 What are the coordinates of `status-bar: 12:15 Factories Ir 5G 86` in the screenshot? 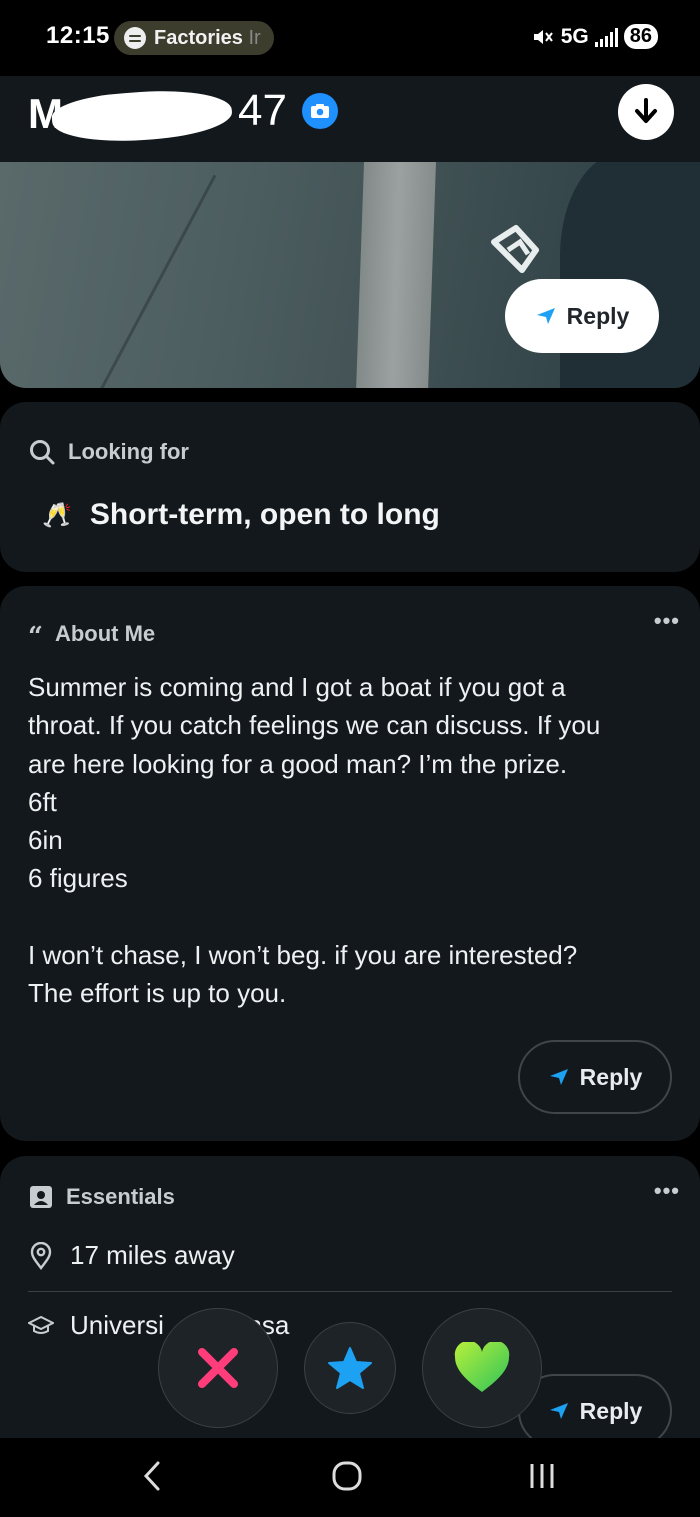 It's located at (350, 38).